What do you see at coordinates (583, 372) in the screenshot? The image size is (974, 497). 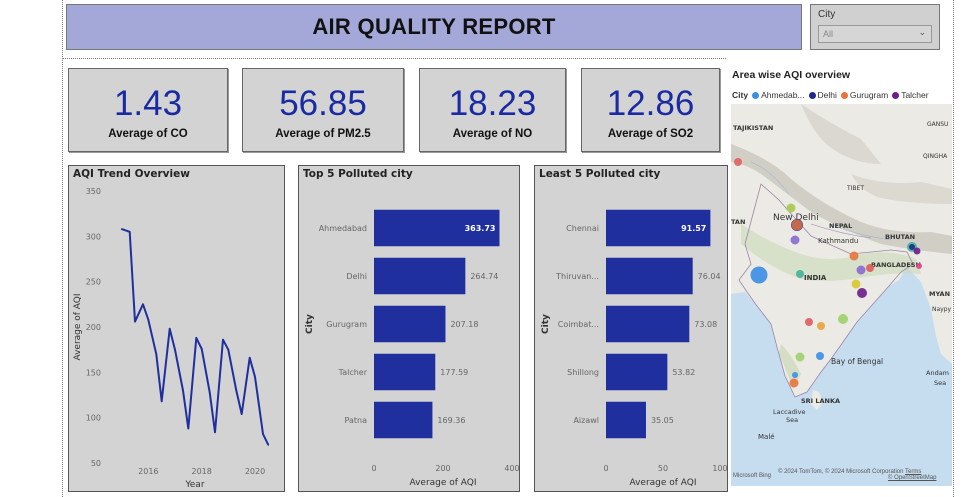 I see `category-label: Shillong` at bounding box center [583, 372].